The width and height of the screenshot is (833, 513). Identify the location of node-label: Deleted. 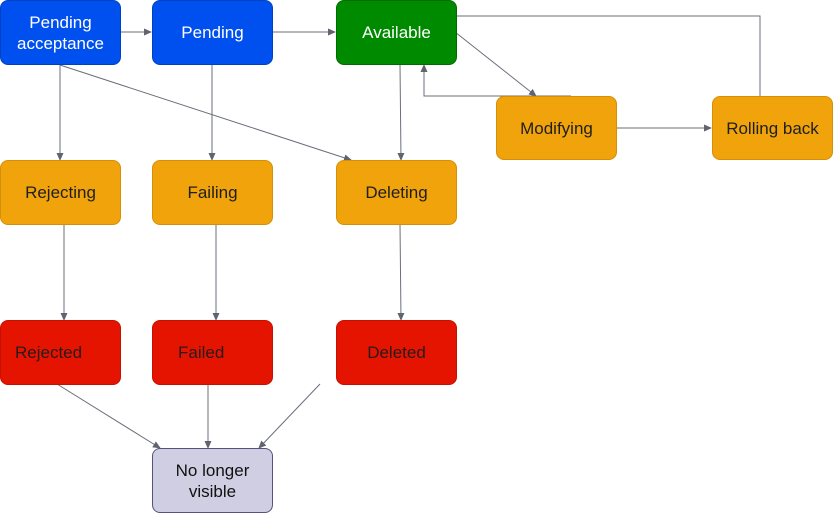
(396, 352).